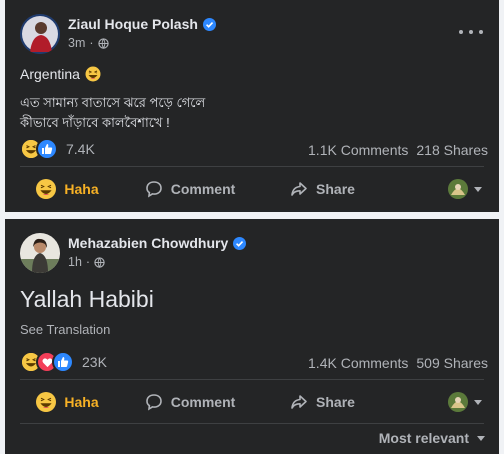 The width and height of the screenshot is (504, 454). I want to click on post-time: 1h, so click(75, 262).